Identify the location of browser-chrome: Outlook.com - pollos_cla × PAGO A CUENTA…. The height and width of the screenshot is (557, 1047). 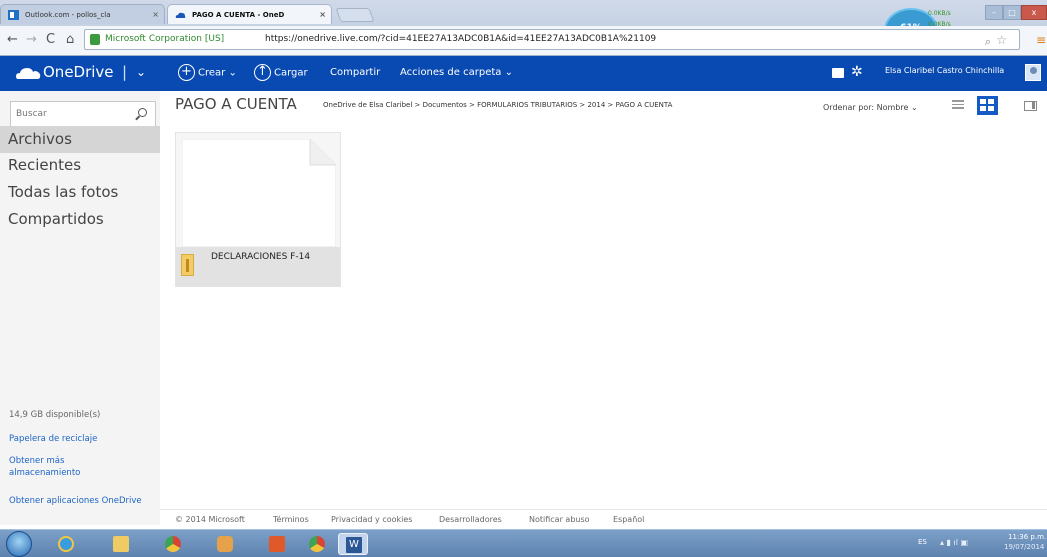
(523, 28).